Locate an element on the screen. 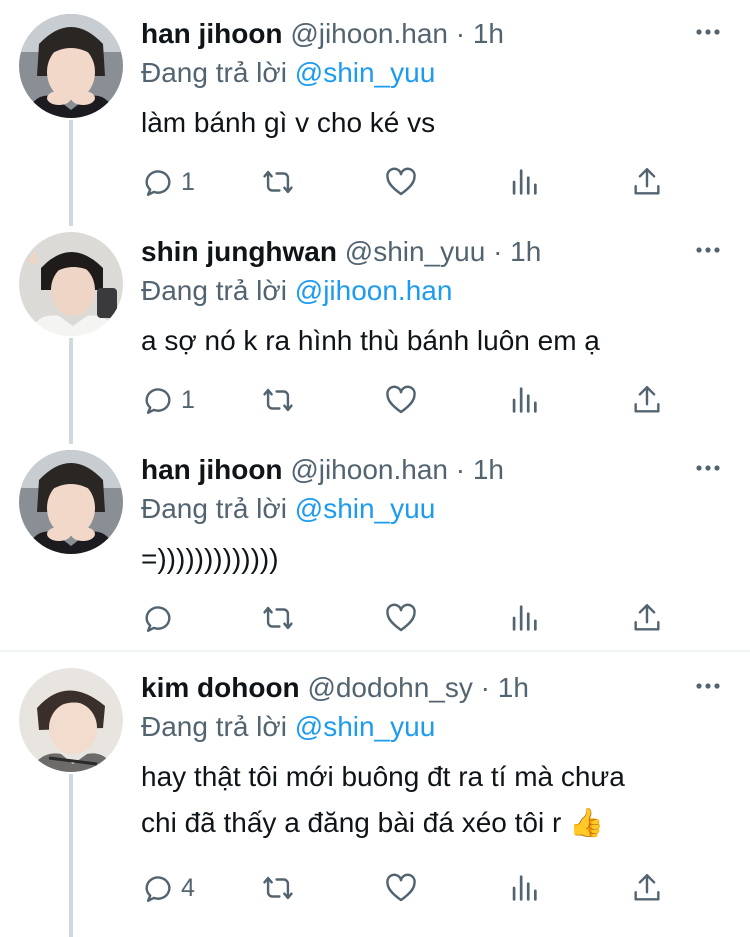 The height and width of the screenshot is (937, 750). reply-button: 4 is located at coordinates (168, 888).